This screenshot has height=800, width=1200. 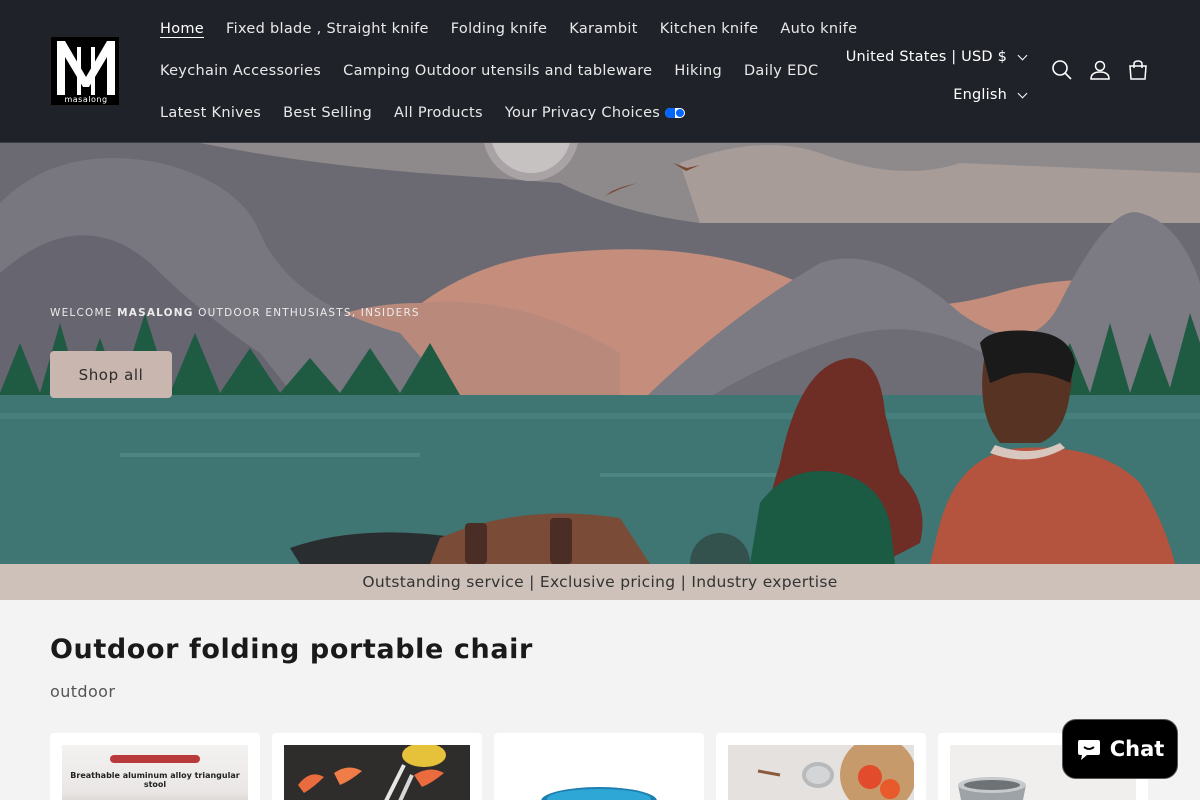 What do you see at coordinates (155, 759) in the screenshot?
I see `image-label-pill` at bounding box center [155, 759].